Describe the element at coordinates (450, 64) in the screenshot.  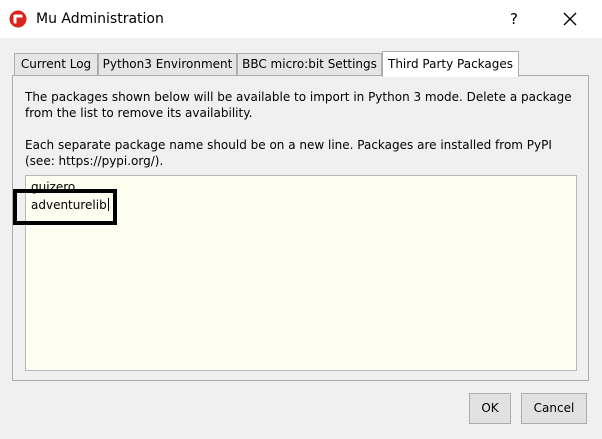
I see `tab-third-party-packages: Third Party Packages` at that location.